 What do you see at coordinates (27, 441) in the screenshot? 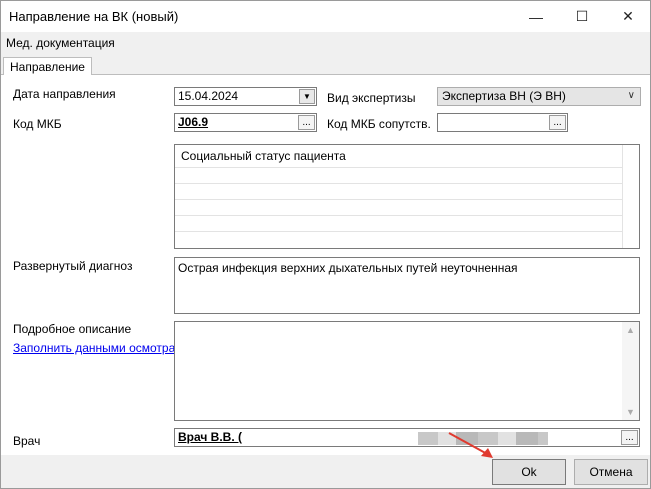
I see `doctor-label: Врач` at bounding box center [27, 441].